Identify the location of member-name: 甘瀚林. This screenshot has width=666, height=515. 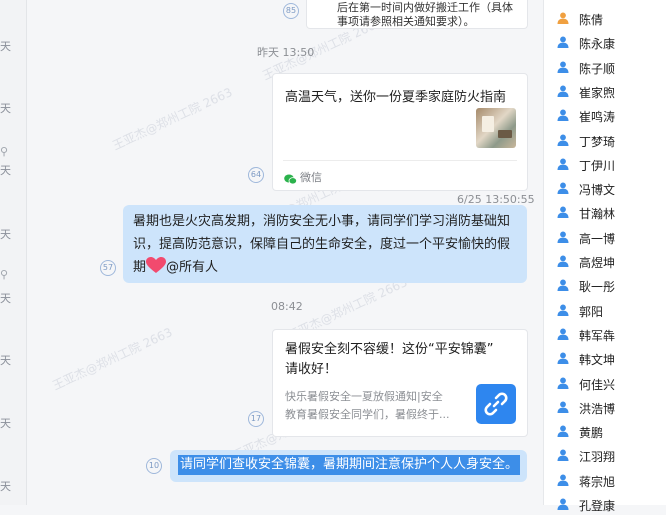
(597, 214).